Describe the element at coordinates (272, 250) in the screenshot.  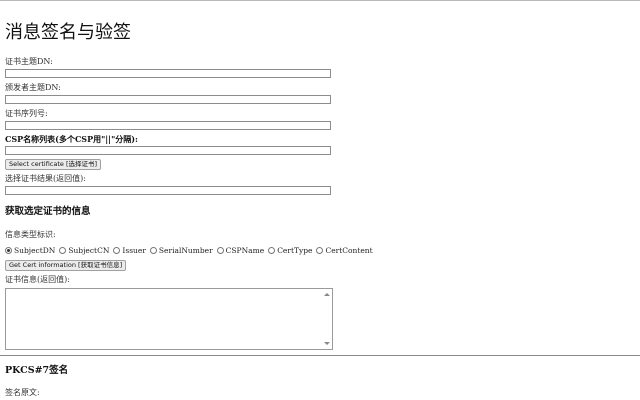
I see `radio-certtype-dot` at that location.